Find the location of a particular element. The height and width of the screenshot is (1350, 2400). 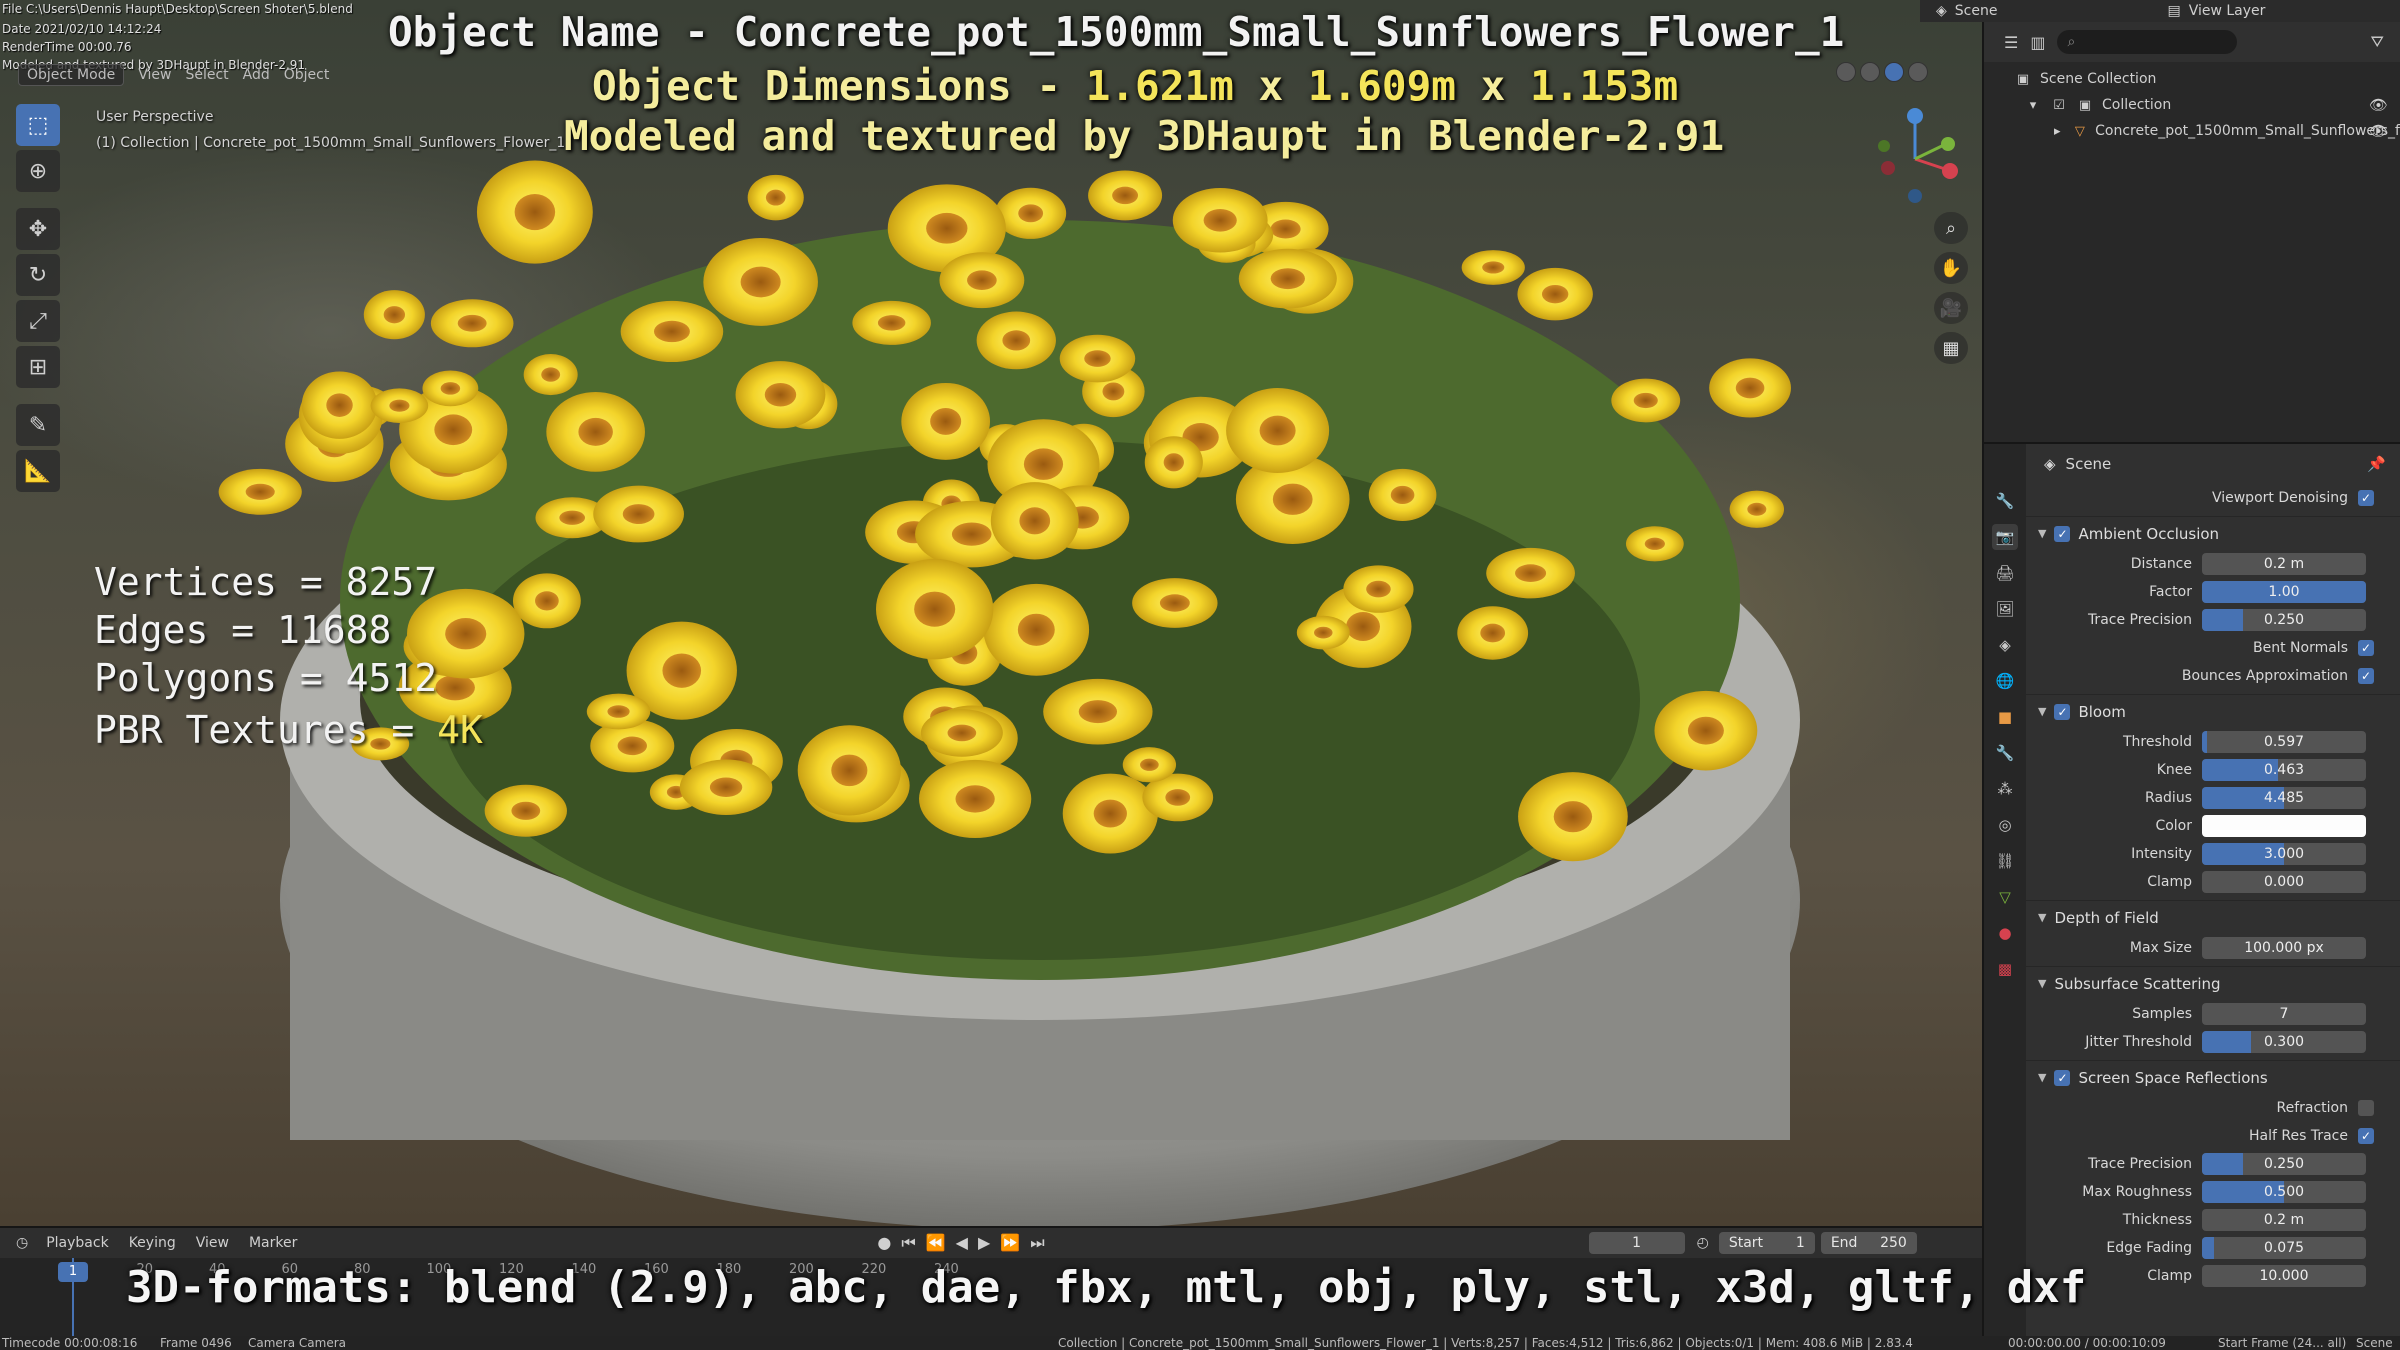

panel-bloom: ▼ ✓ Bloom is located at coordinates (2213, 711).